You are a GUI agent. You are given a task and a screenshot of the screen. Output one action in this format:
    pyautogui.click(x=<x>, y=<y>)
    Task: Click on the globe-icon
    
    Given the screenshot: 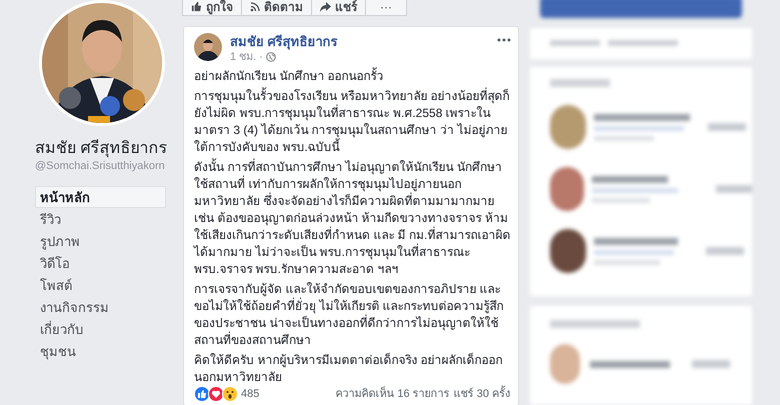 What is the action you would take?
    pyautogui.click(x=271, y=57)
    